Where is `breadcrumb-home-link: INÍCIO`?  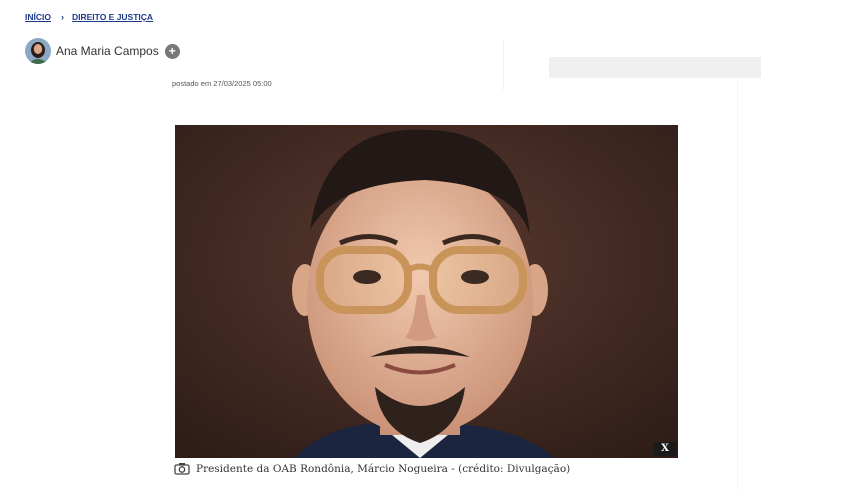
breadcrumb-home-link: INÍCIO is located at coordinates (38, 17).